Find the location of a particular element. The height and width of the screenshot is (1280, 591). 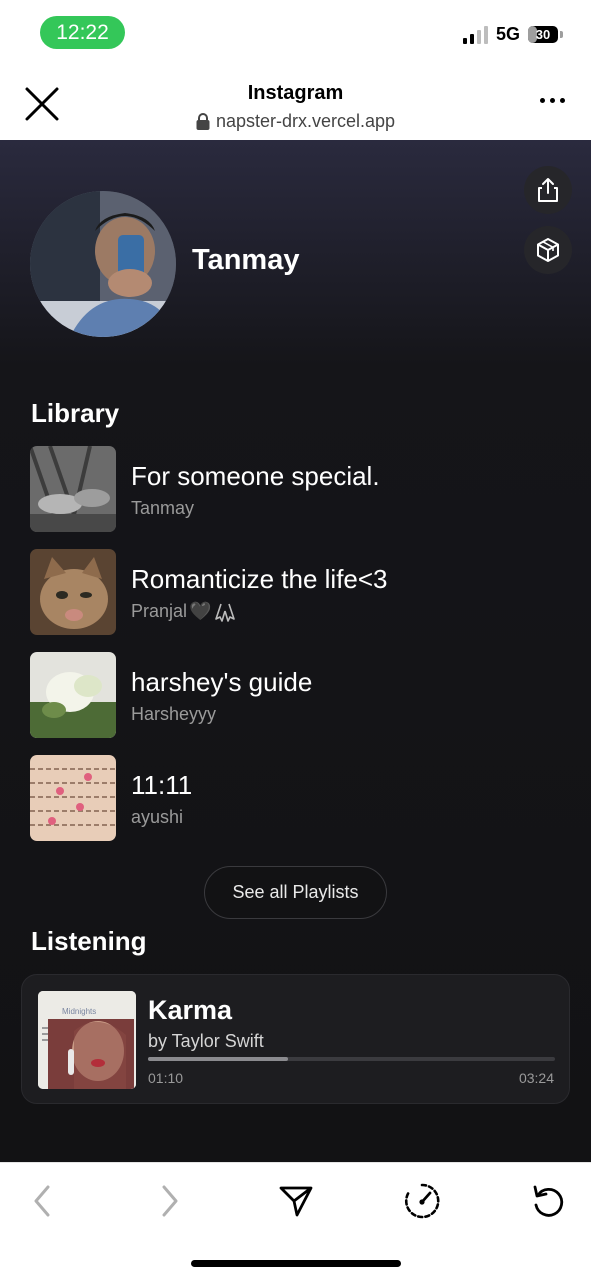

status-indicators: 5G 30 is located at coordinates (512, 34).